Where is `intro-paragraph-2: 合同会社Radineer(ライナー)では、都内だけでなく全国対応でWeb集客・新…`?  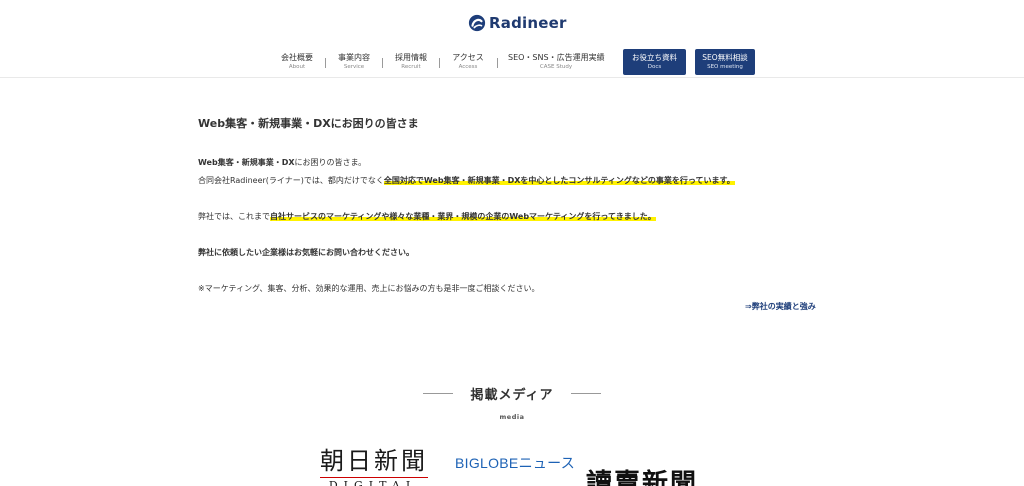
intro-paragraph-2: 合同会社Radineer(ライナー)では、都内だけでなく全国対応でWeb集客・新… is located at coordinates (466, 180).